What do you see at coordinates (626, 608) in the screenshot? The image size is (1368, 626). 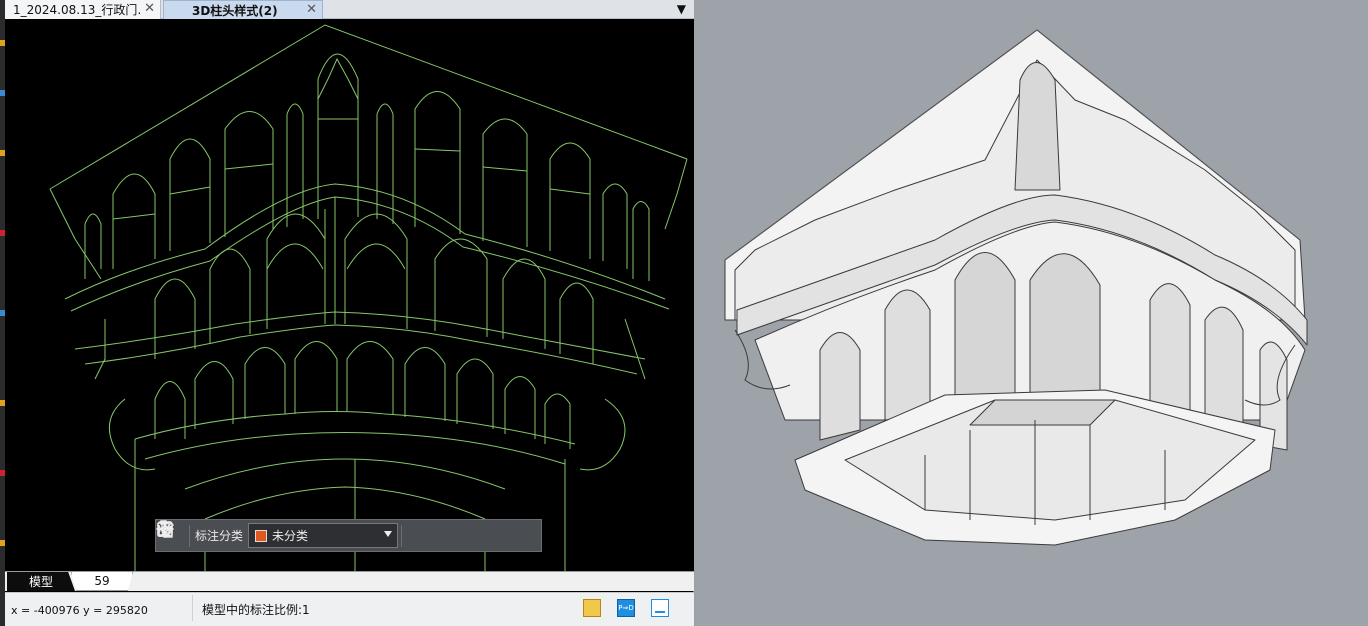 I see `paper-model-toggle-icon: P⇒D` at bounding box center [626, 608].